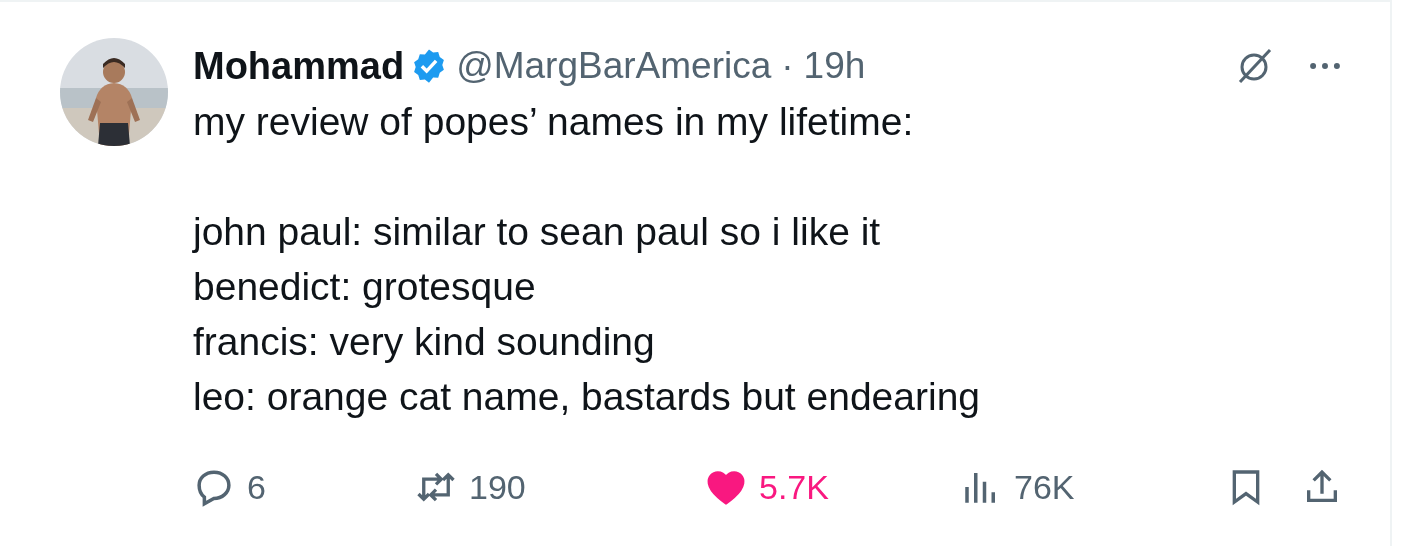  Describe the element at coordinates (832, 487) in the screenshot. I see `like-button: 5.7K` at that location.